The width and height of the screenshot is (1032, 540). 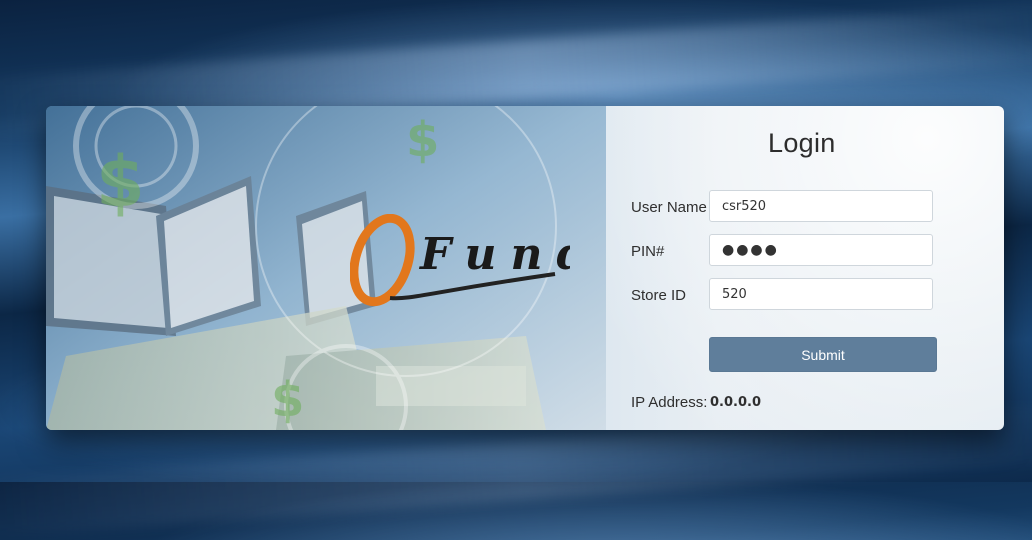 What do you see at coordinates (735, 402) in the screenshot?
I see `ip-address-value: 0.0.0.0` at bounding box center [735, 402].